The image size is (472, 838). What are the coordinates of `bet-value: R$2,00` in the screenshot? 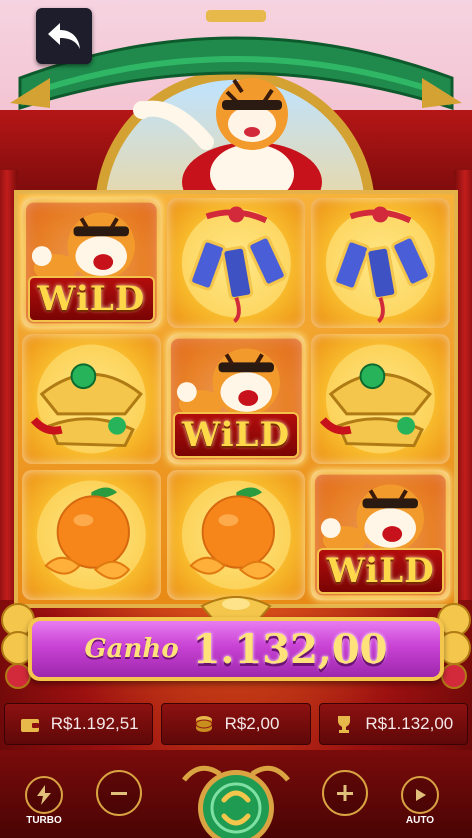 It's located at (252, 723).